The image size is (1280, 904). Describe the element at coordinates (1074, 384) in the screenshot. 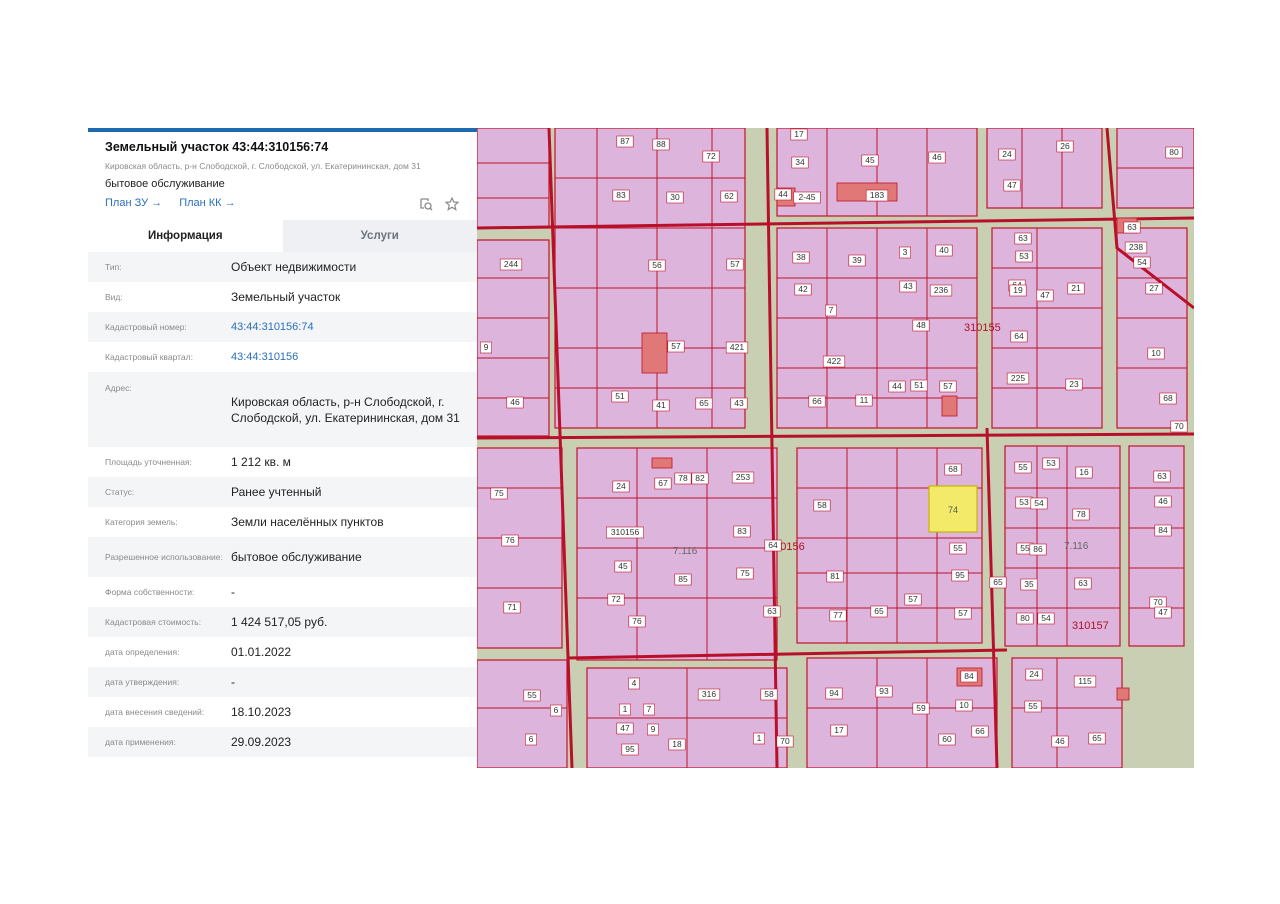

I see `parcel-label: 23` at that location.